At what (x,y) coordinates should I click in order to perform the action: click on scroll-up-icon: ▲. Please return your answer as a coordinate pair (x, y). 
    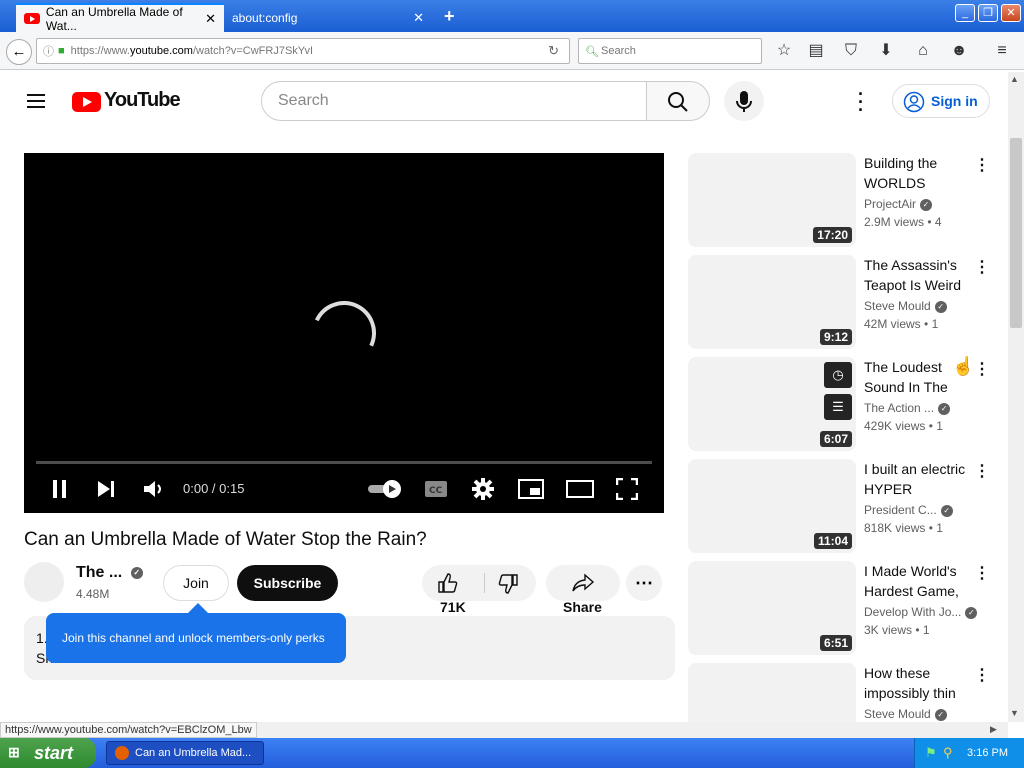
    Looking at the image, I should click on (1014, 79).